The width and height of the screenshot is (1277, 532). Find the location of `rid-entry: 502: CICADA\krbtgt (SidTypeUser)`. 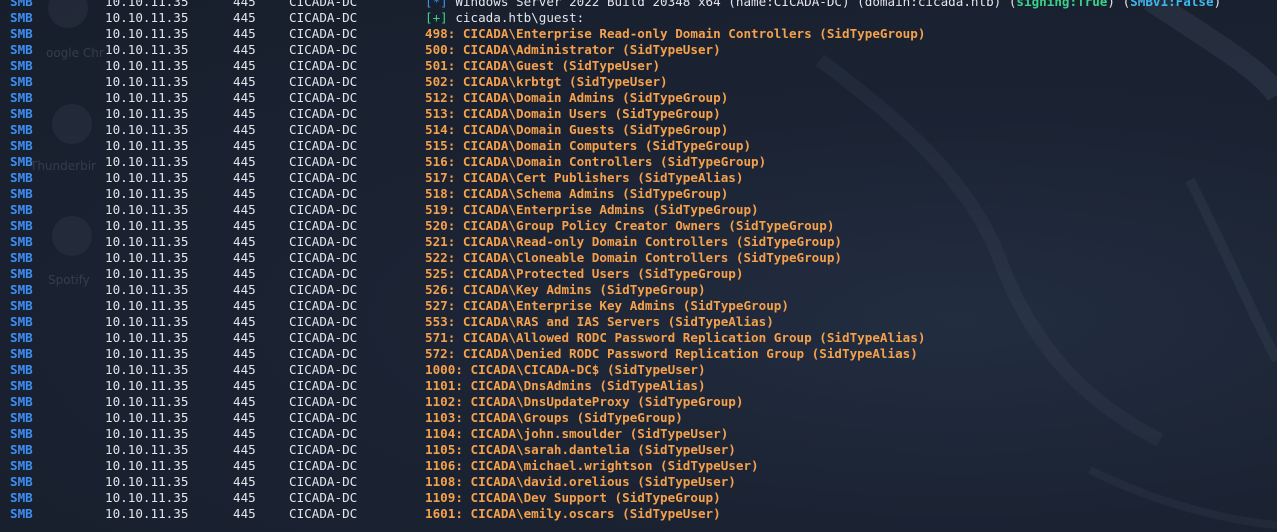

rid-entry: 502: CICADA\krbtgt (SidTypeUser) is located at coordinates (546, 81).